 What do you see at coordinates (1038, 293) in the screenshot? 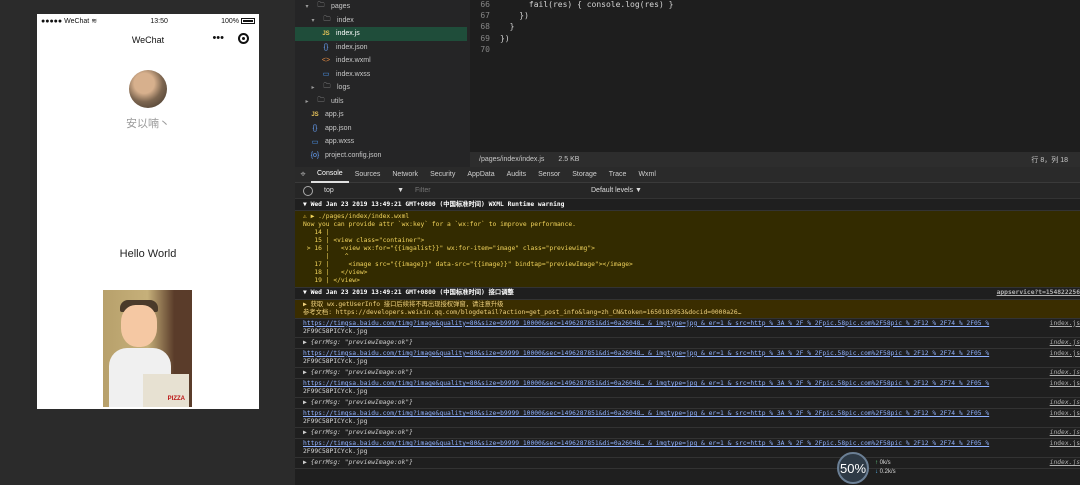
I see `source-link: appservice?t=154822256` at bounding box center [1038, 293].